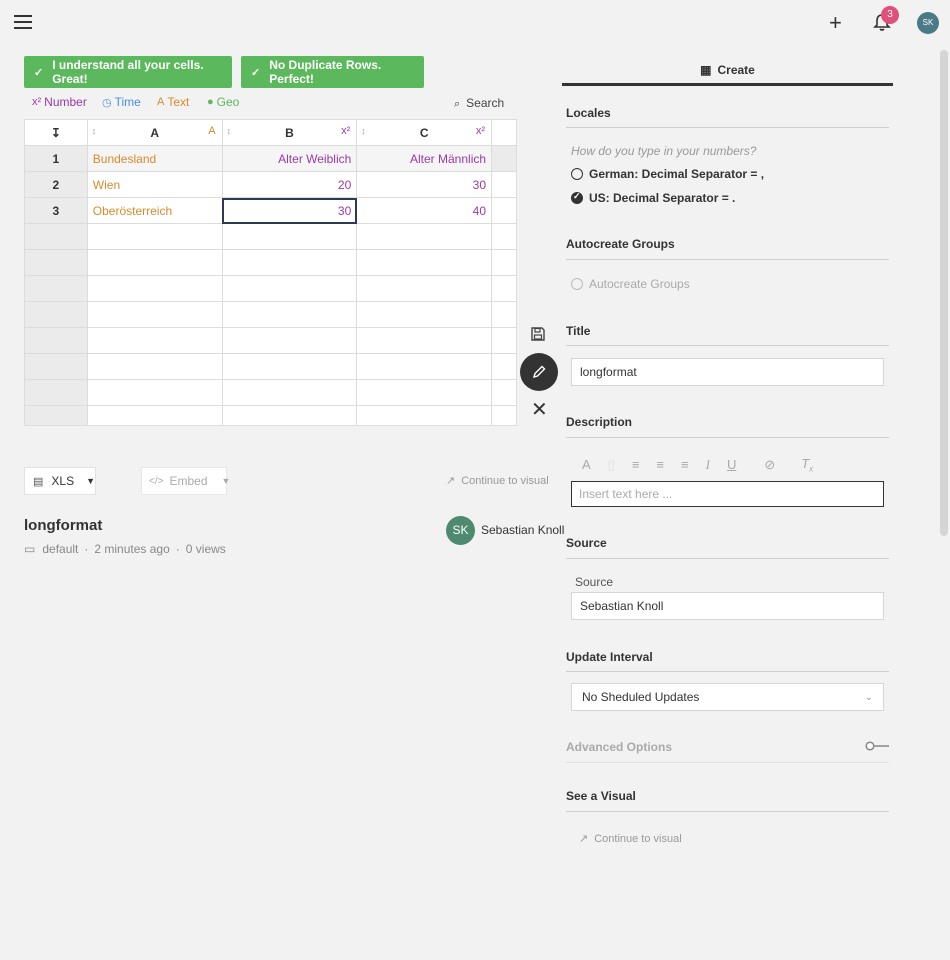 The width and height of the screenshot is (950, 960). I want to click on radio-unchecked-icon, so click(577, 174).